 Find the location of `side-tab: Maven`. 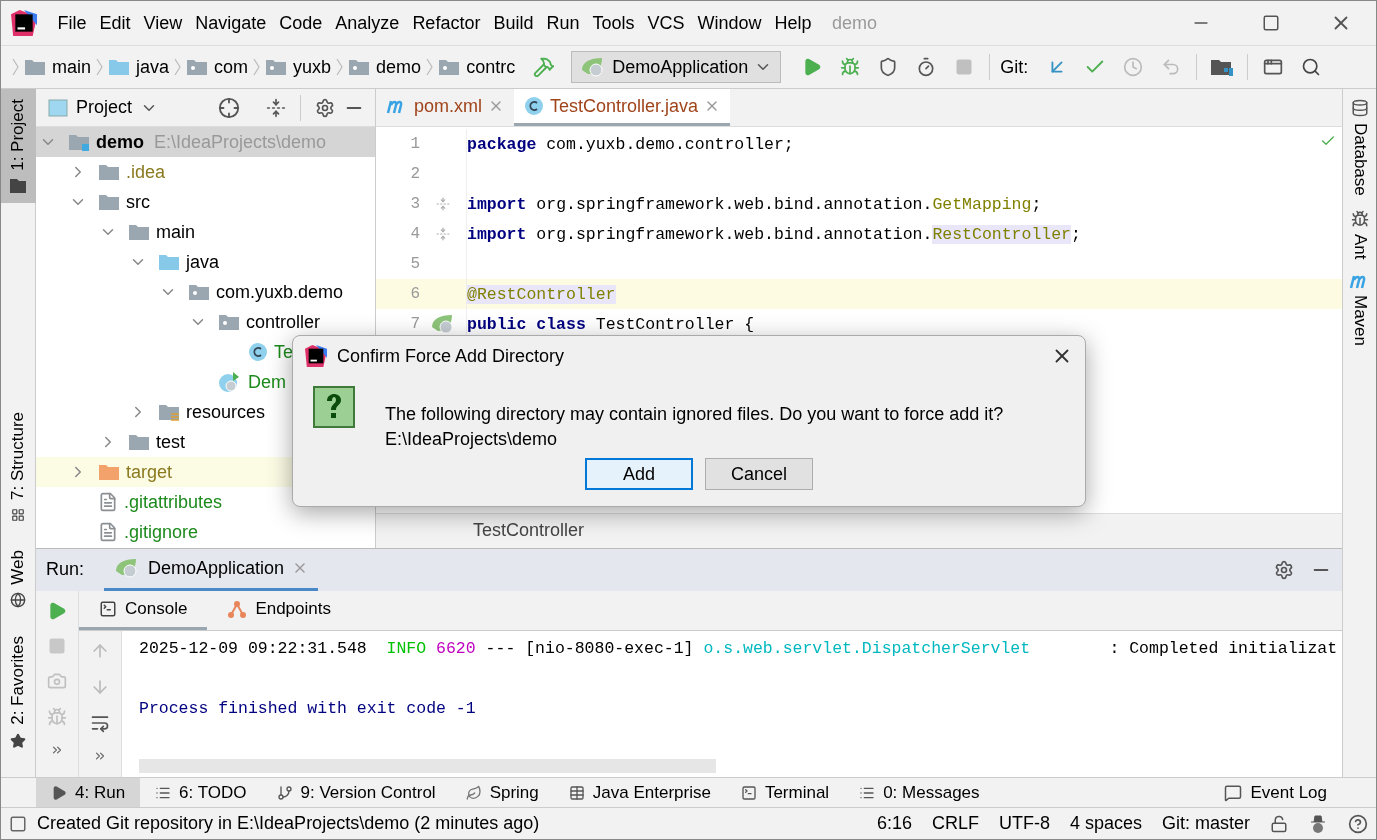

side-tab: Maven is located at coordinates (1359, 310).